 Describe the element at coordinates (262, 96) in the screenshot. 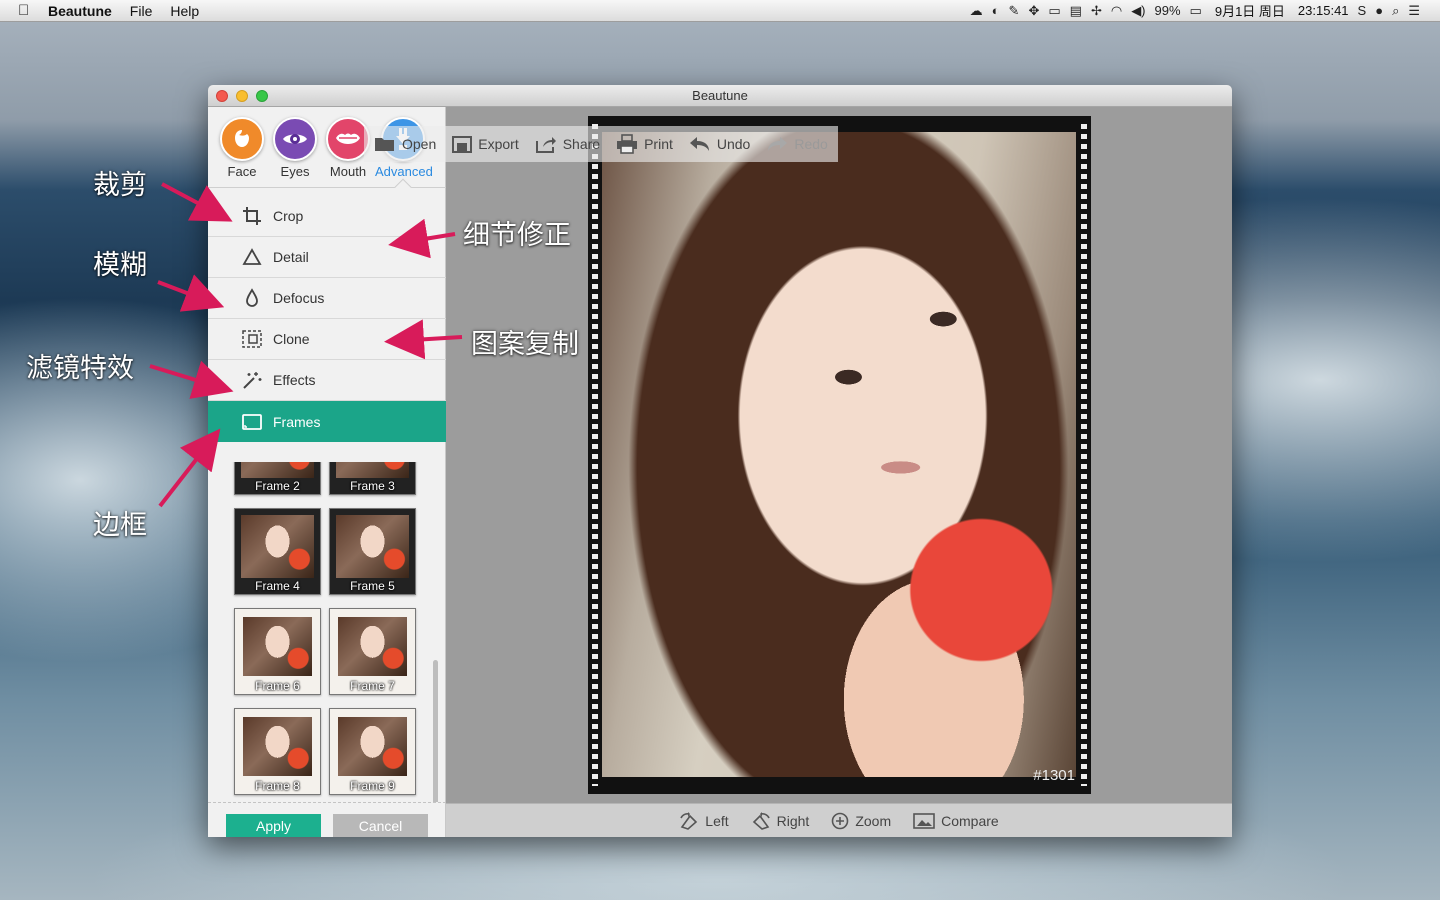

I see `window-zoom-button` at that location.